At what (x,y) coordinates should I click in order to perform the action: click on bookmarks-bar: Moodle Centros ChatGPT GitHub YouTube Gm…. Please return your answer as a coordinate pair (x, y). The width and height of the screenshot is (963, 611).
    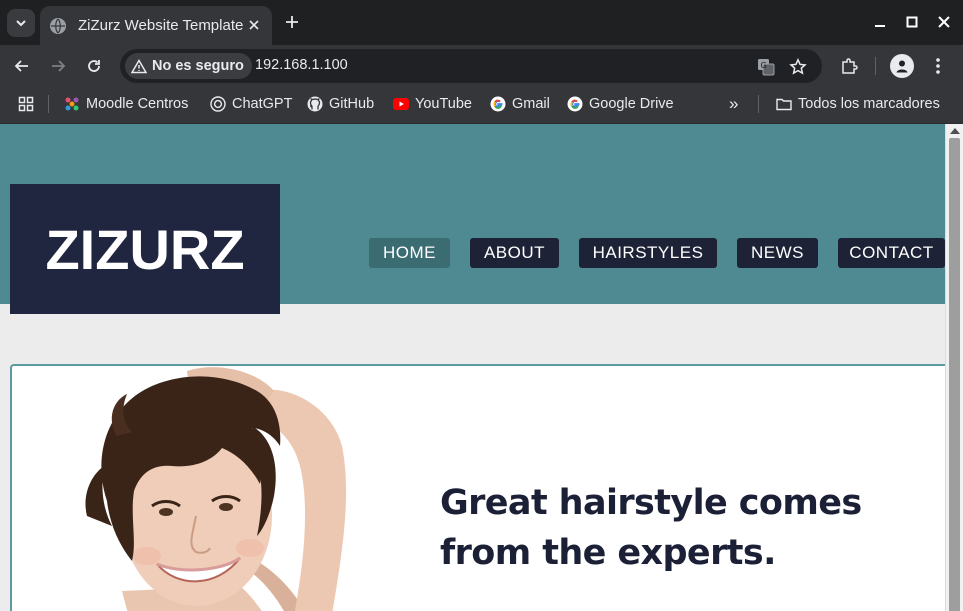
    Looking at the image, I should click on (481, 105).